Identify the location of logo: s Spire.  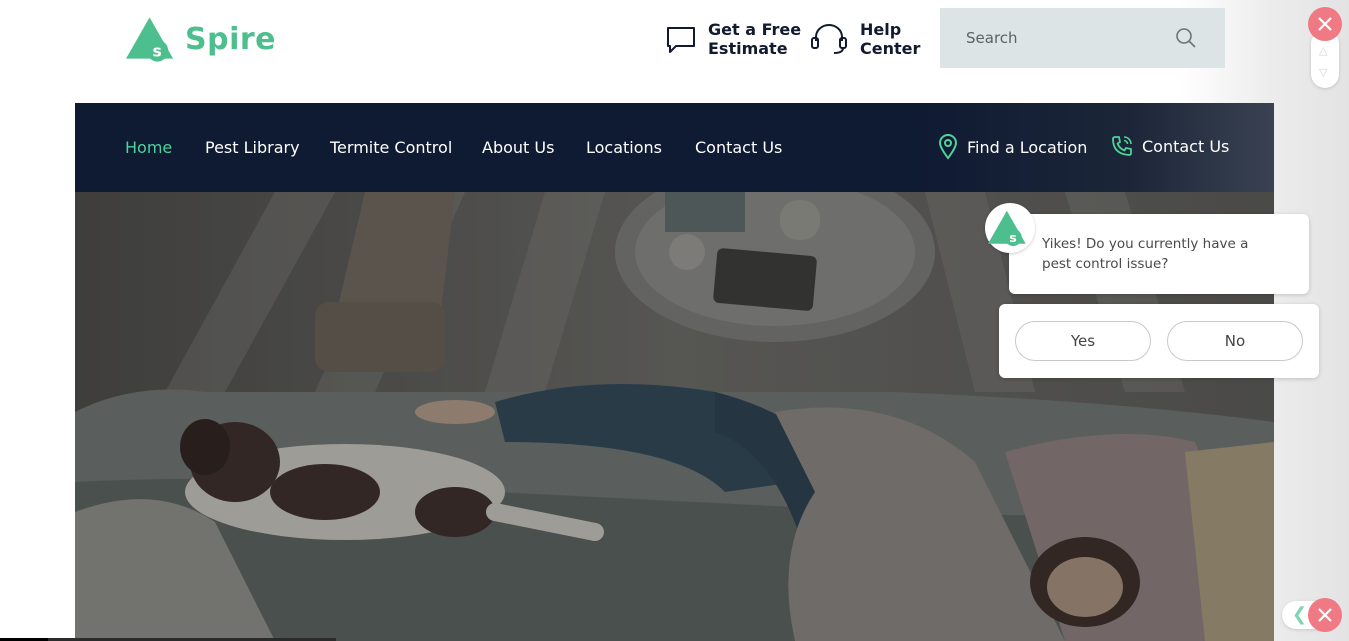
(201, 39).